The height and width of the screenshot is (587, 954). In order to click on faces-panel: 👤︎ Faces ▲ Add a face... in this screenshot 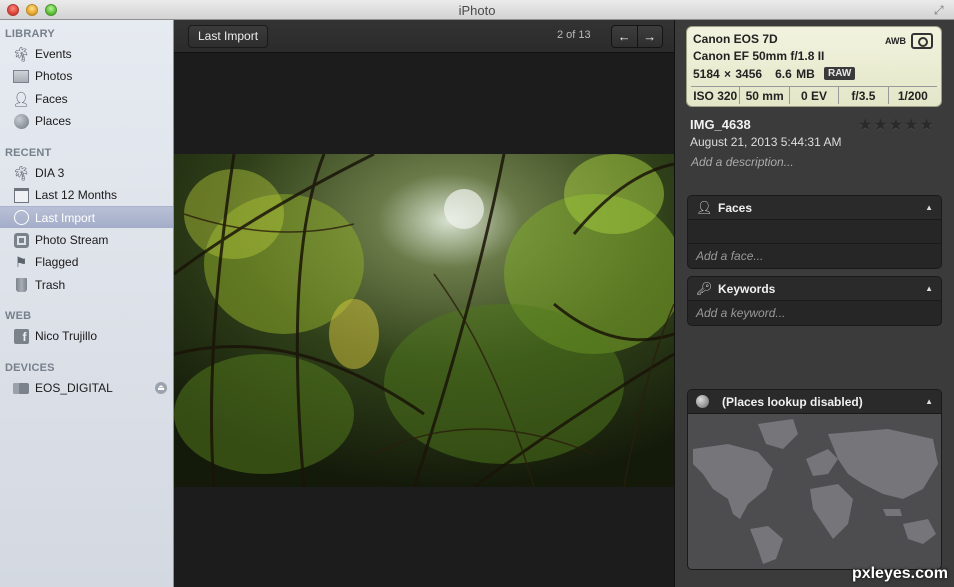, I will do `click(814, 232)`.